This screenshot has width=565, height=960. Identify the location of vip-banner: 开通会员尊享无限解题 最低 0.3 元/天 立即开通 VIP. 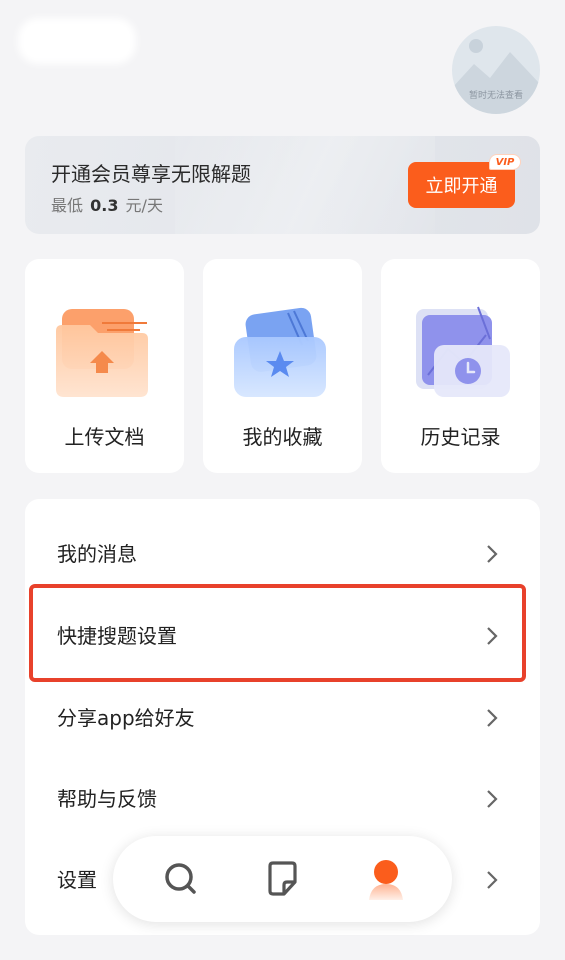
(282, 185).